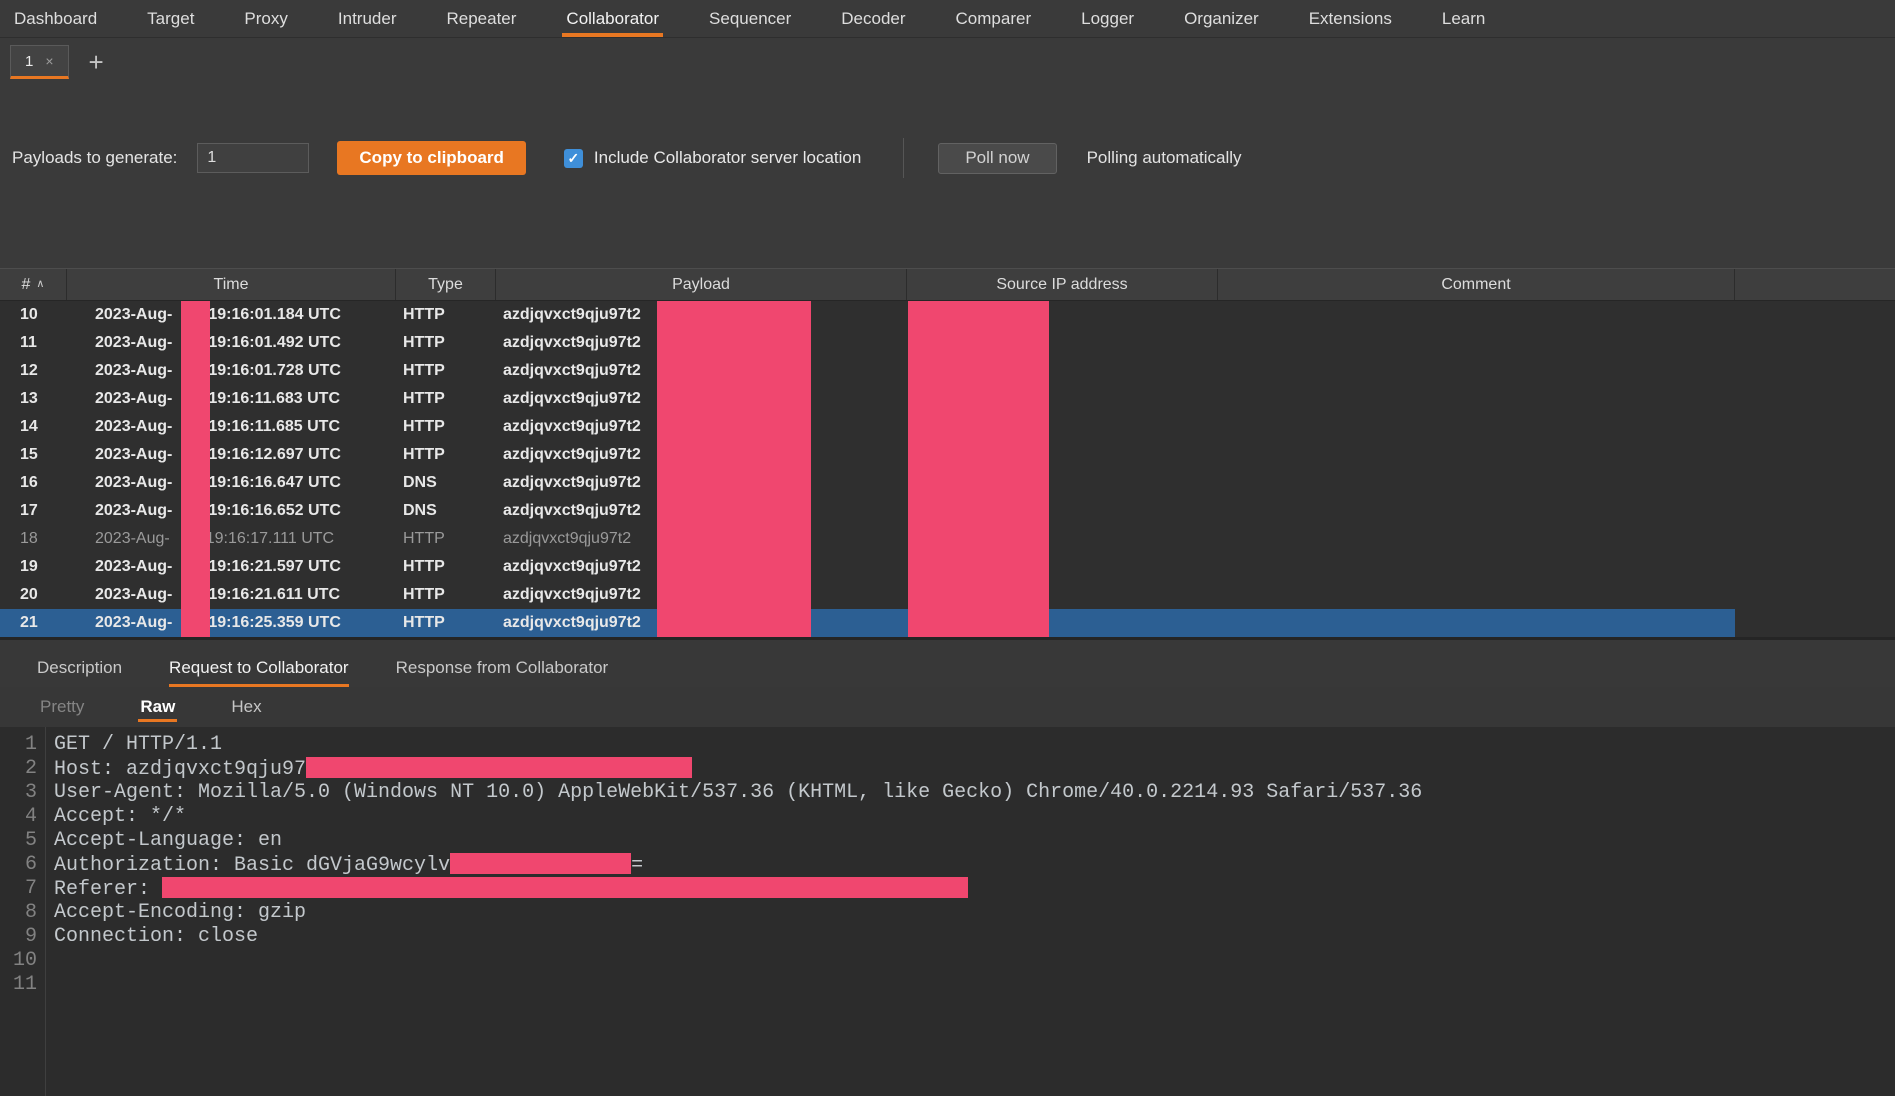 This screenshot has width=1895, height=1096. What do you see at coordinates (55, 18) in the screenshot?
I see `menu-item-dashboard: Dashboard` at bounding box center [55, 18].